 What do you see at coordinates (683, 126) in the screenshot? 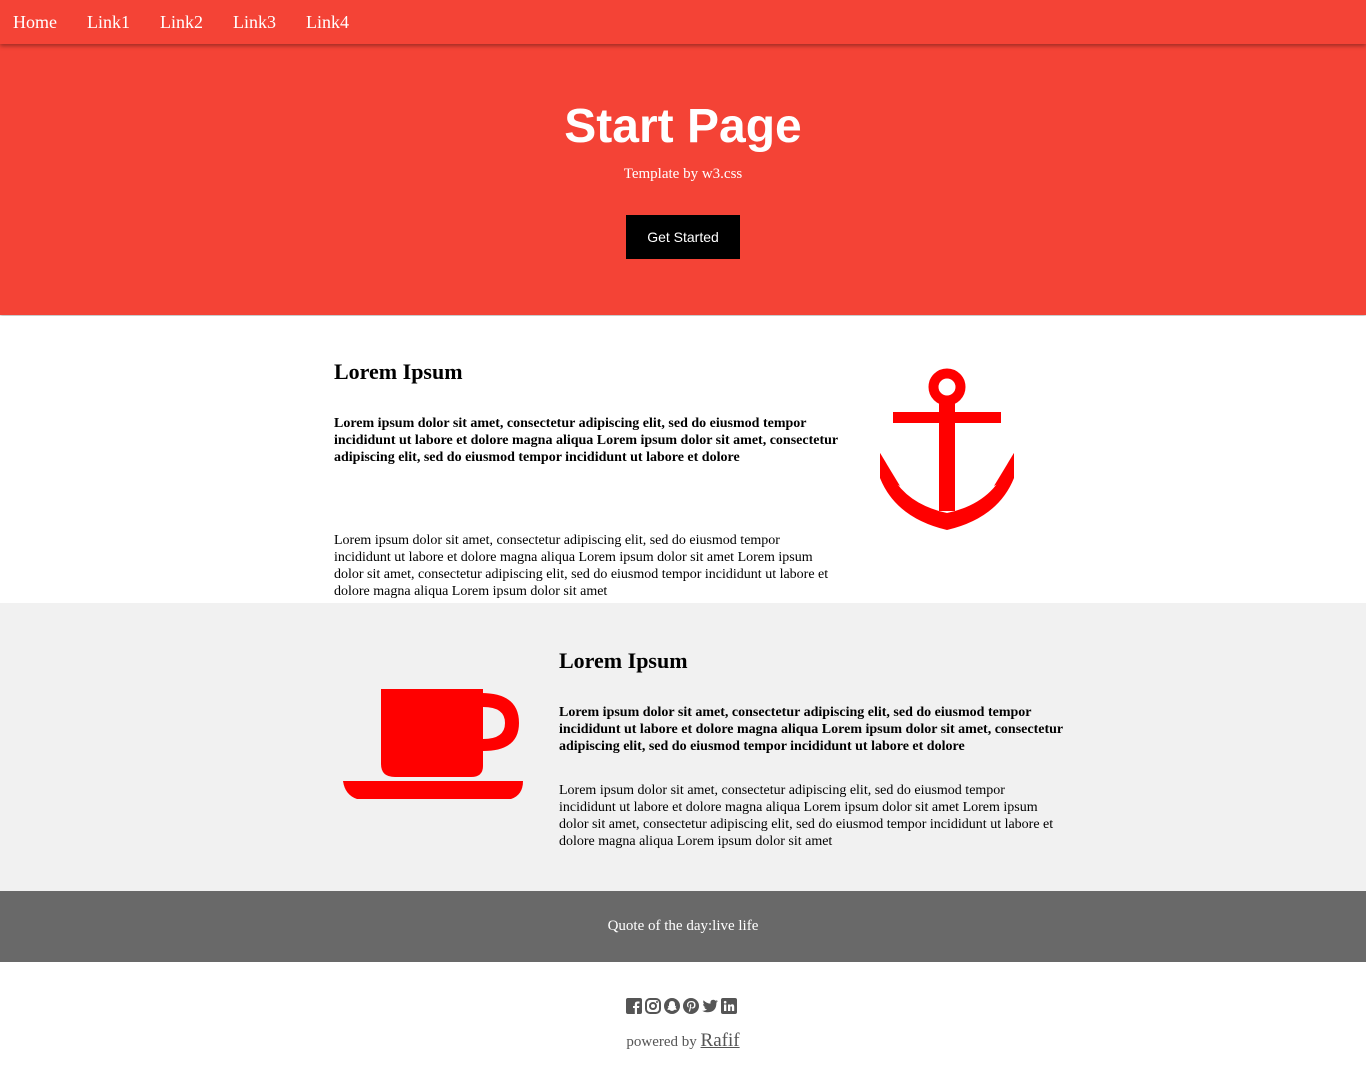
I see `page-title: Start Page` at bounding box center [683, 126].